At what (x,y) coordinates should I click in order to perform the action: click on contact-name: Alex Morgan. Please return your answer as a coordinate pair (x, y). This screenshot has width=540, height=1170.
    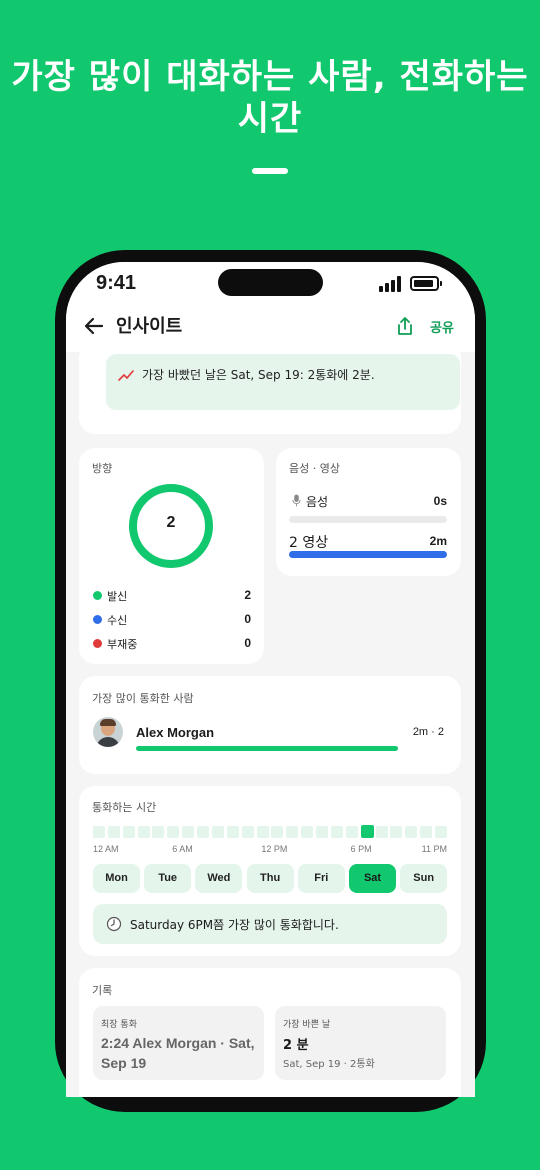
    Looking at the image, I should click on (175, 732).